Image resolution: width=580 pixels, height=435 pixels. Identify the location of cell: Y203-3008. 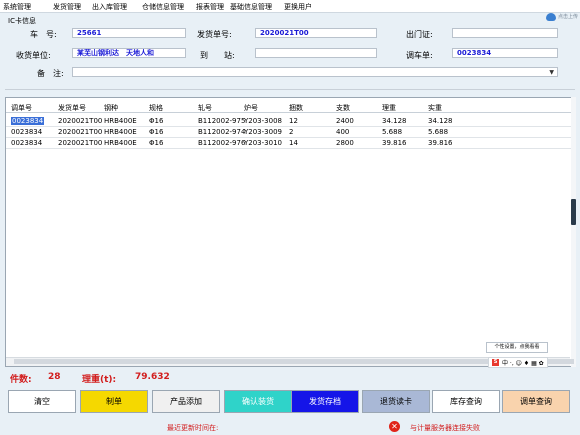
(263, 121).